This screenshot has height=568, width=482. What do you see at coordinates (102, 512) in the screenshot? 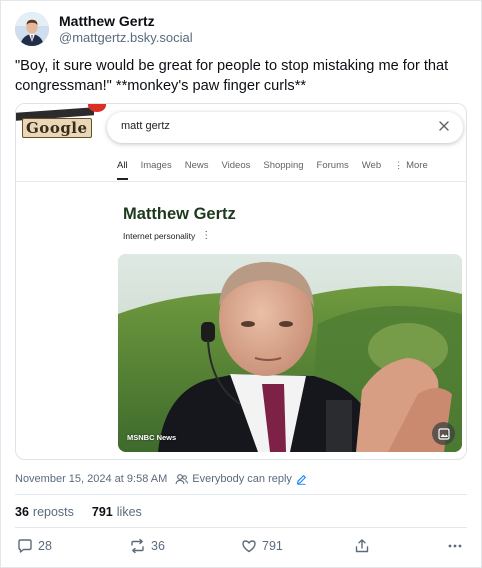
I see `likes-count: 791` at bounding box center [102, 512].